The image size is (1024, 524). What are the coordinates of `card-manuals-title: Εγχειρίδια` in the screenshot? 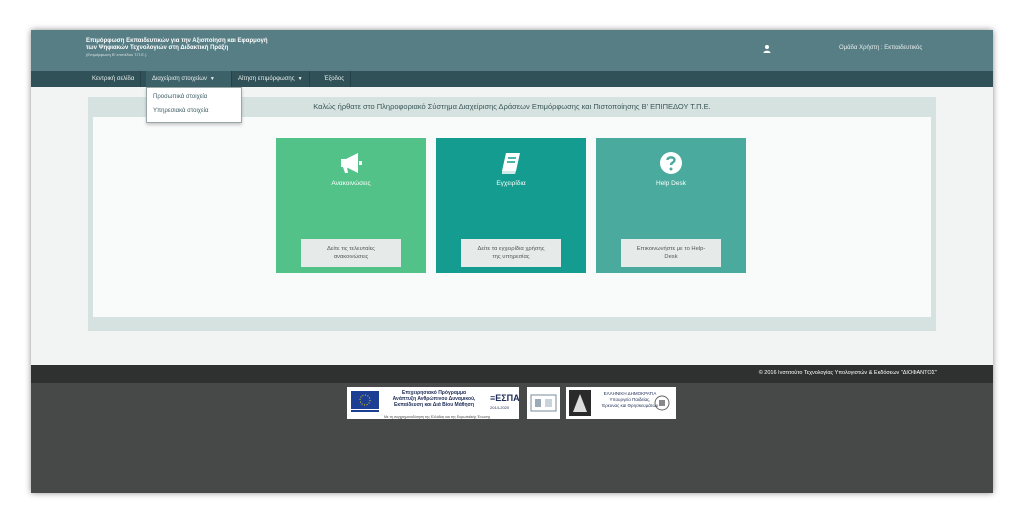 It's located at (511, 183).